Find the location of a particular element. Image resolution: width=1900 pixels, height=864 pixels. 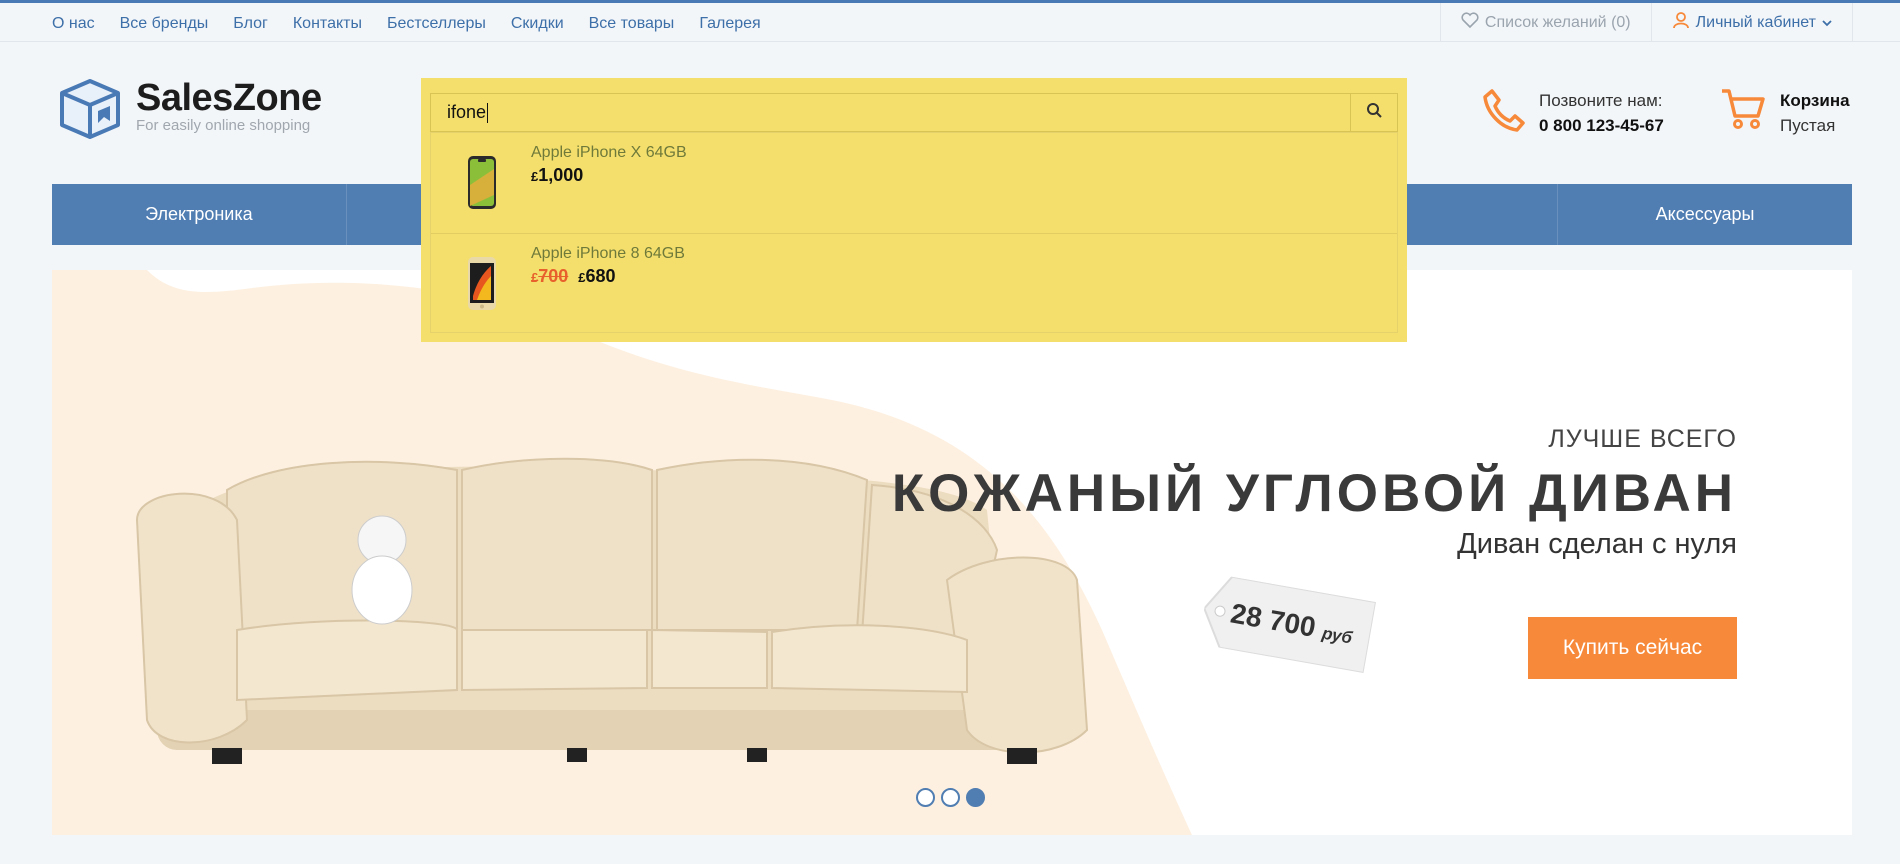

cart-icon is located at coordinates (1743, 113).